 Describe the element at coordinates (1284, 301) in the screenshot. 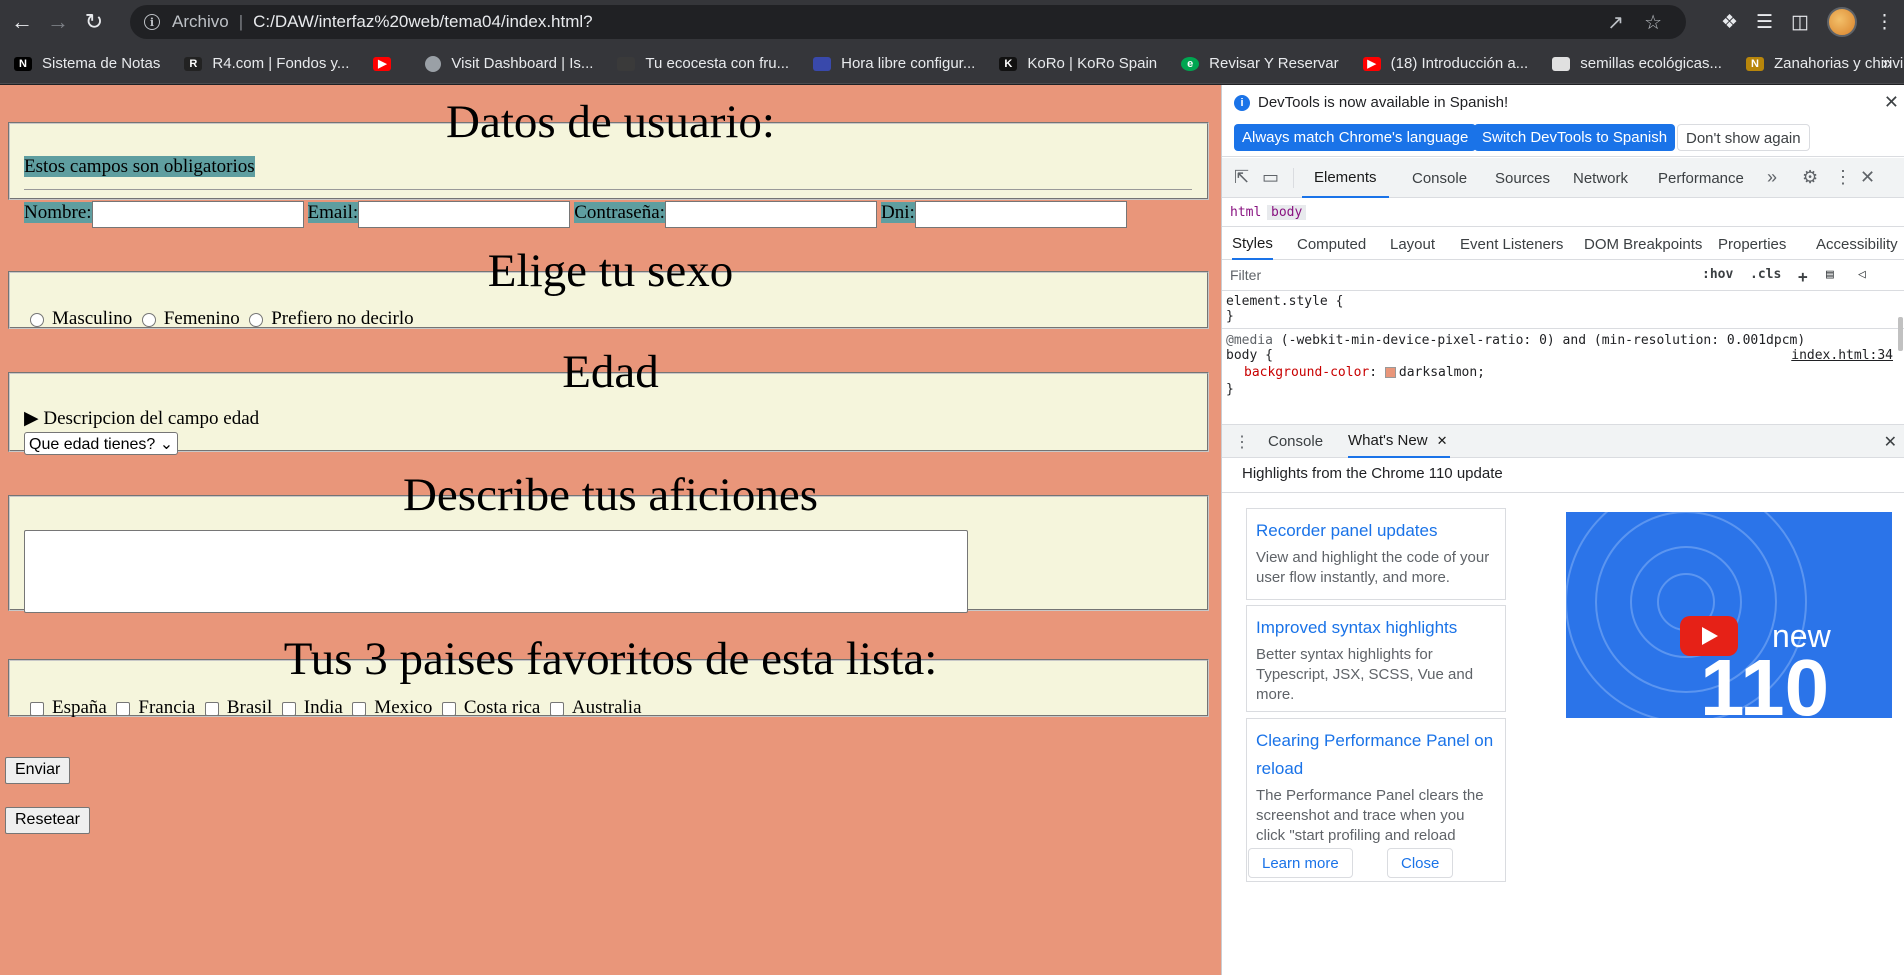

I see `element-style-selector: element.style {` at that location.